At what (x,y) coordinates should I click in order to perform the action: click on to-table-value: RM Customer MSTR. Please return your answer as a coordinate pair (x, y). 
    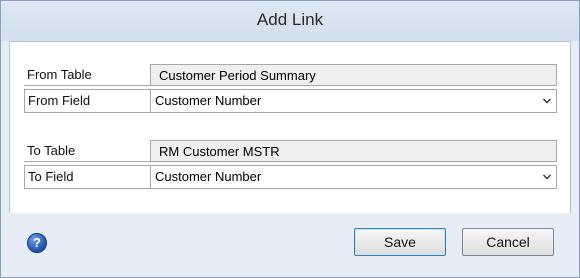
    Looking at the image, I should click on (353, 151).